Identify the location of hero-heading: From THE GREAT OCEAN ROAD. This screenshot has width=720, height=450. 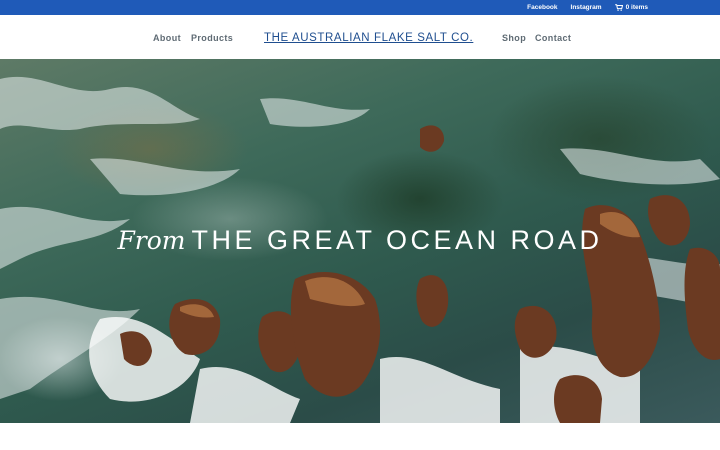
(360, 240).